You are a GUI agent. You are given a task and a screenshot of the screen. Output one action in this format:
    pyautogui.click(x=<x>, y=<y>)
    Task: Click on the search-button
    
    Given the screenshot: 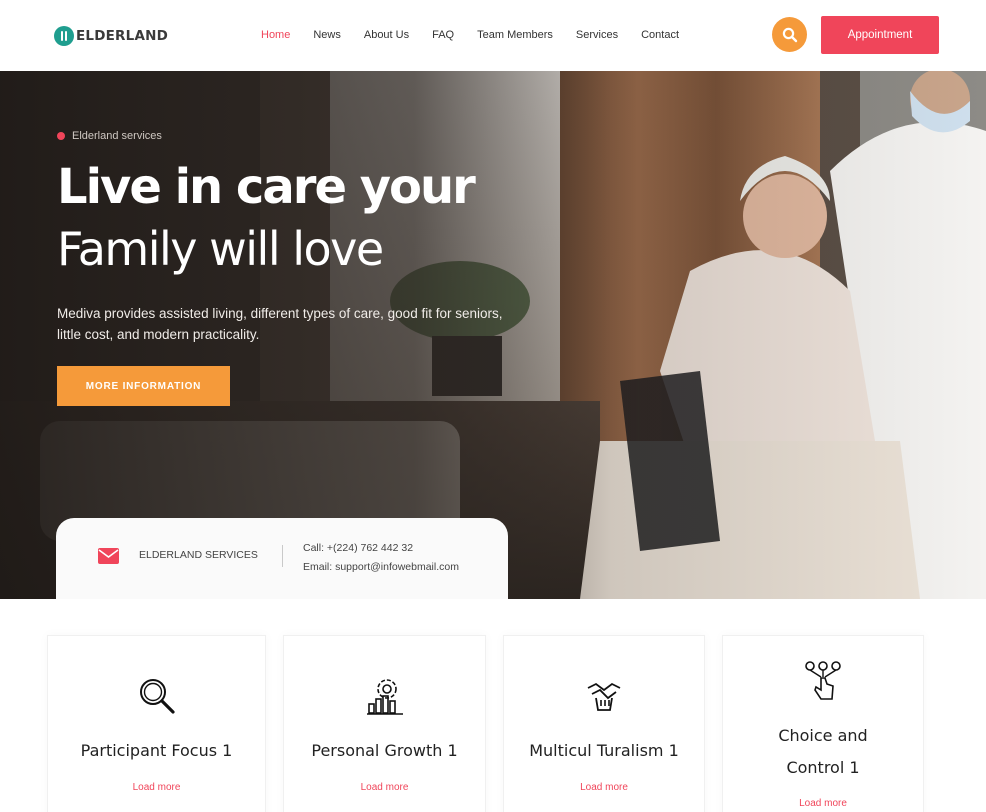 What is the action you would take?
    pyautogui.click(x=789, y=34)
    